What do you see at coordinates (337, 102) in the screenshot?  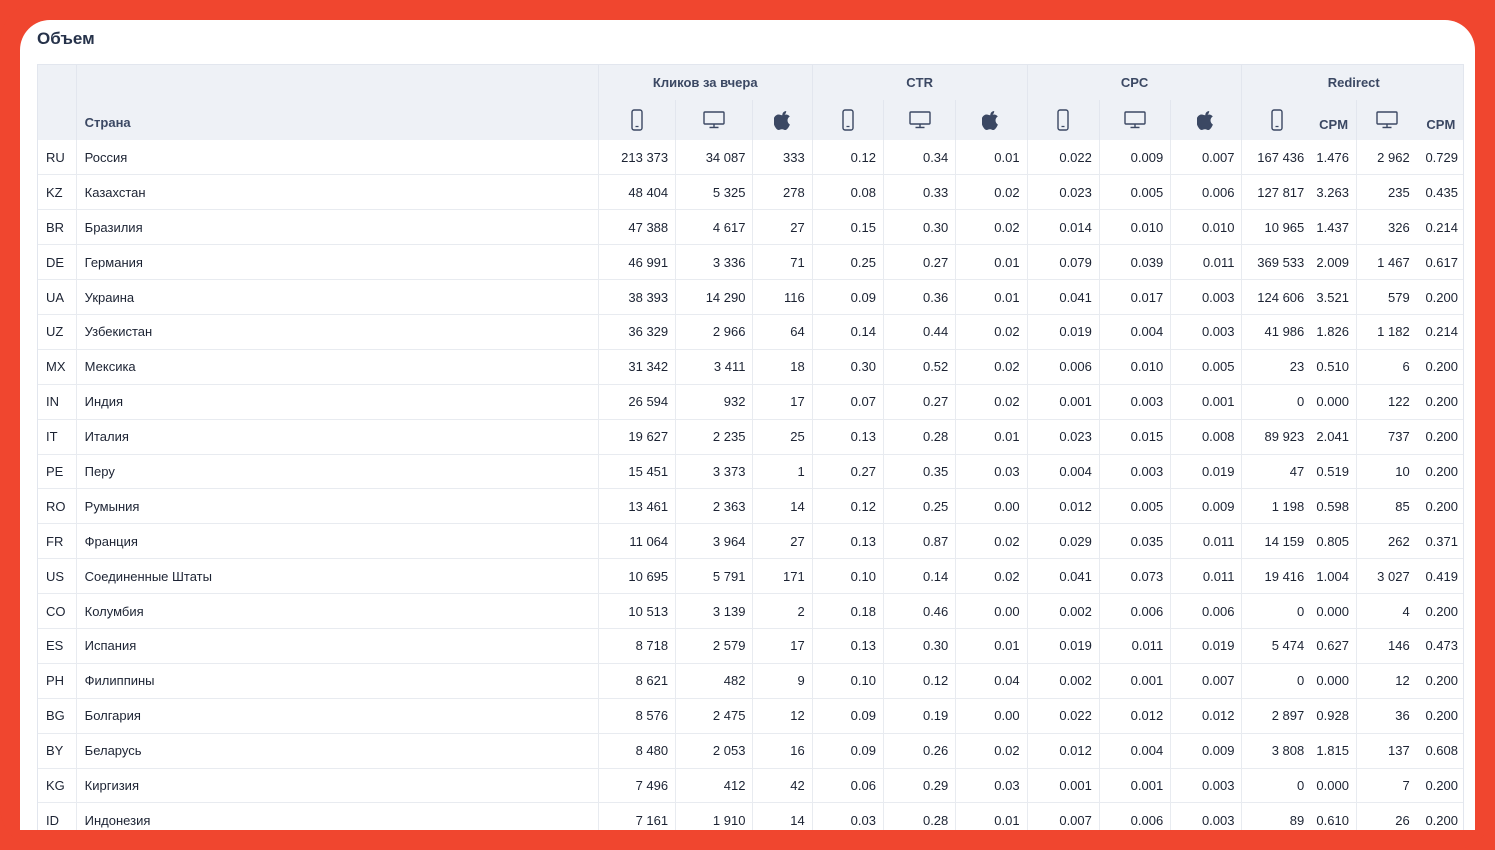 I see `country-header: Страна` at bounding box center [337, 102].